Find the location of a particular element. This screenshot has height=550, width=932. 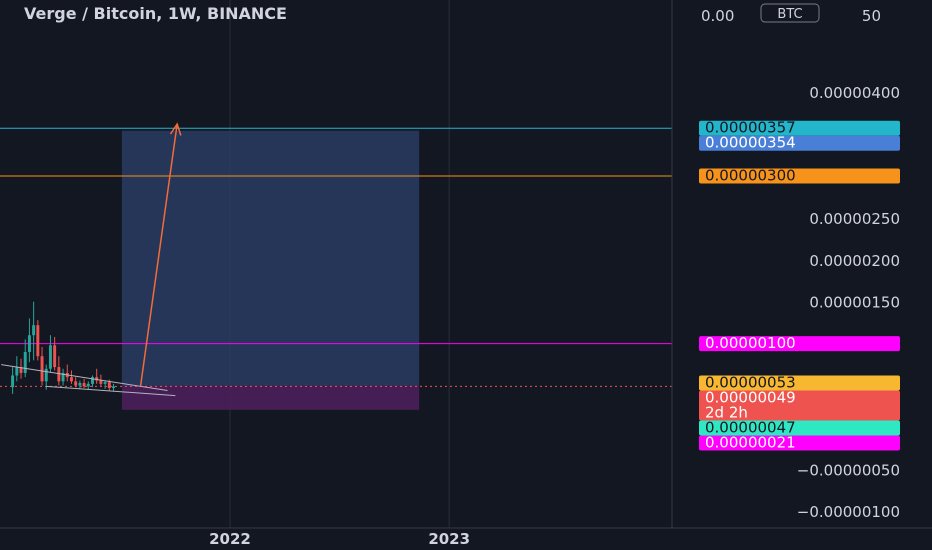

price-label-value: 0.00000300 is located at coordinates (750, 176).